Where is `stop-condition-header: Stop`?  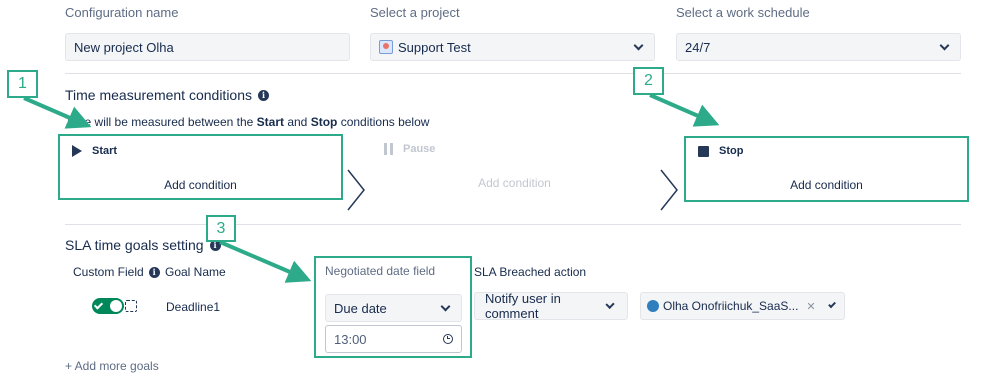
stop-condition-header: Stop is located at coordinates (720, 151).